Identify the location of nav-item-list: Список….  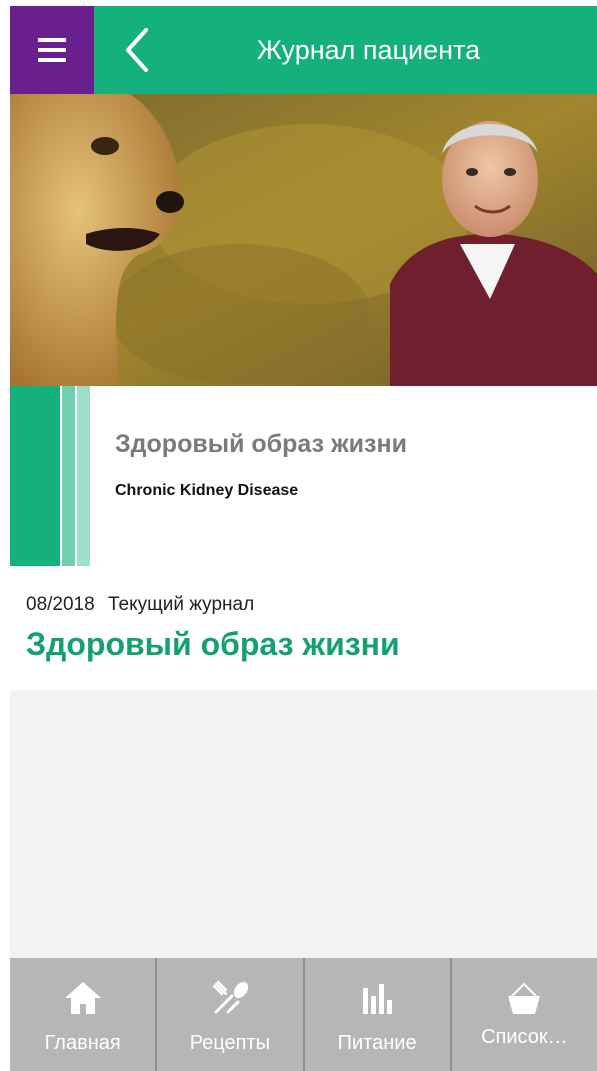
(524, 1014).